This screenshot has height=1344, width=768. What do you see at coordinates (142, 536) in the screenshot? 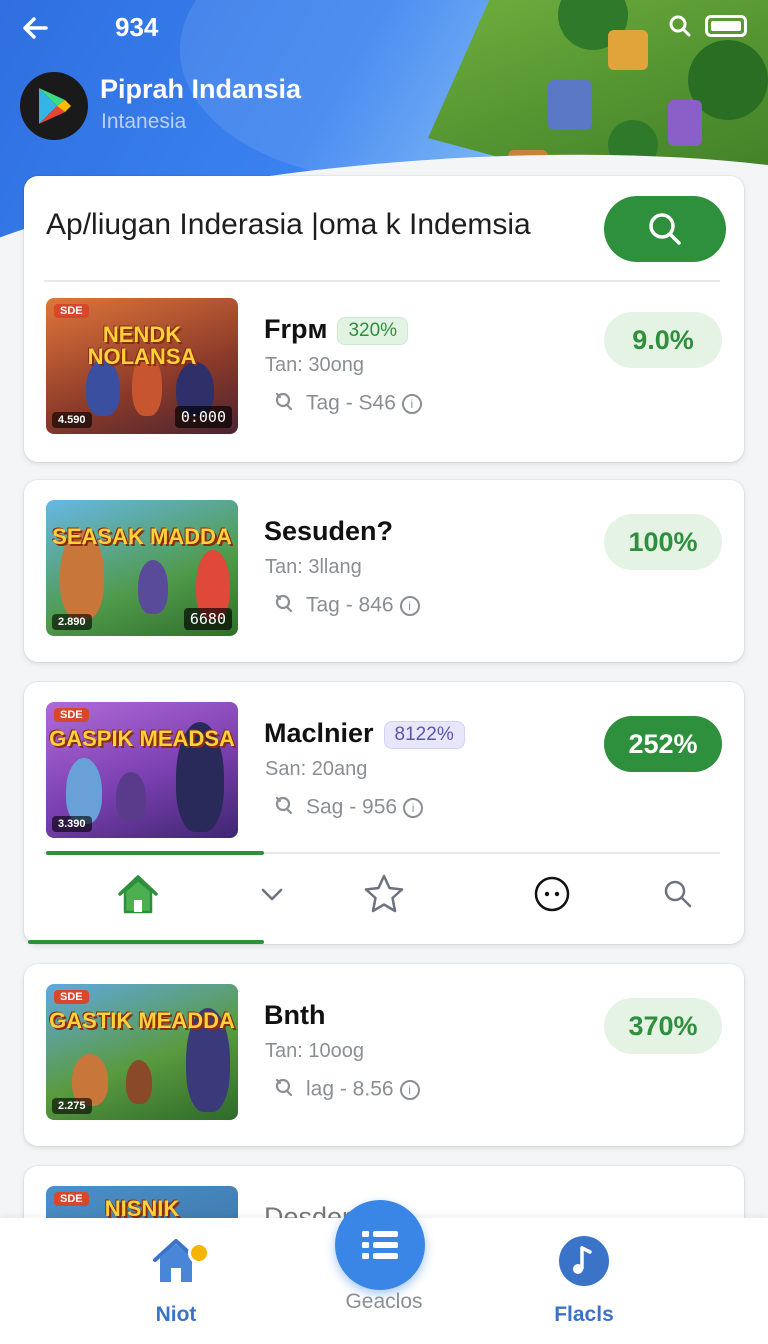
I see `thumbnail-title: SEASAK MADDA` at bounding box center [142, 536].